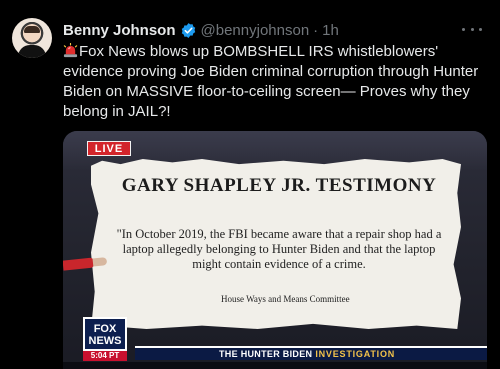 The image size is (500, 369). What do you see at coordinates (109, 148) in the screenshot?
I see `live-badge: LIVE` at bounding box center [109, 148].